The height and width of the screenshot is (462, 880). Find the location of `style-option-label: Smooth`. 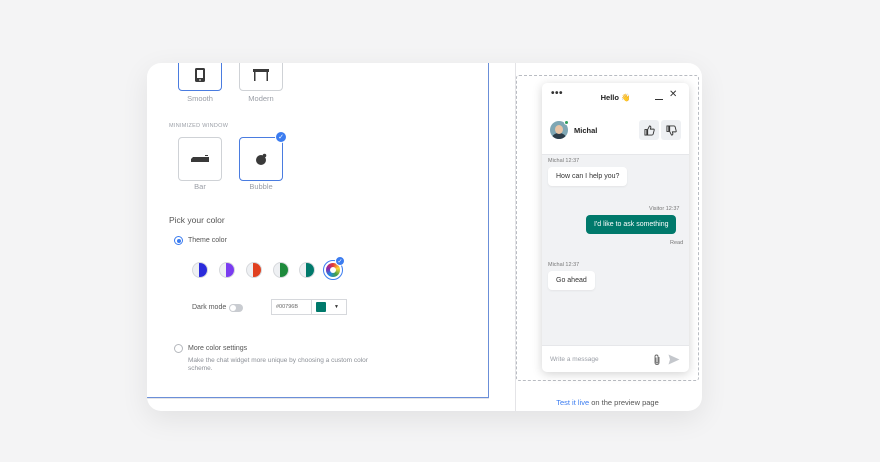

style-option-label: Smooth is located at coordinates (200, 98).